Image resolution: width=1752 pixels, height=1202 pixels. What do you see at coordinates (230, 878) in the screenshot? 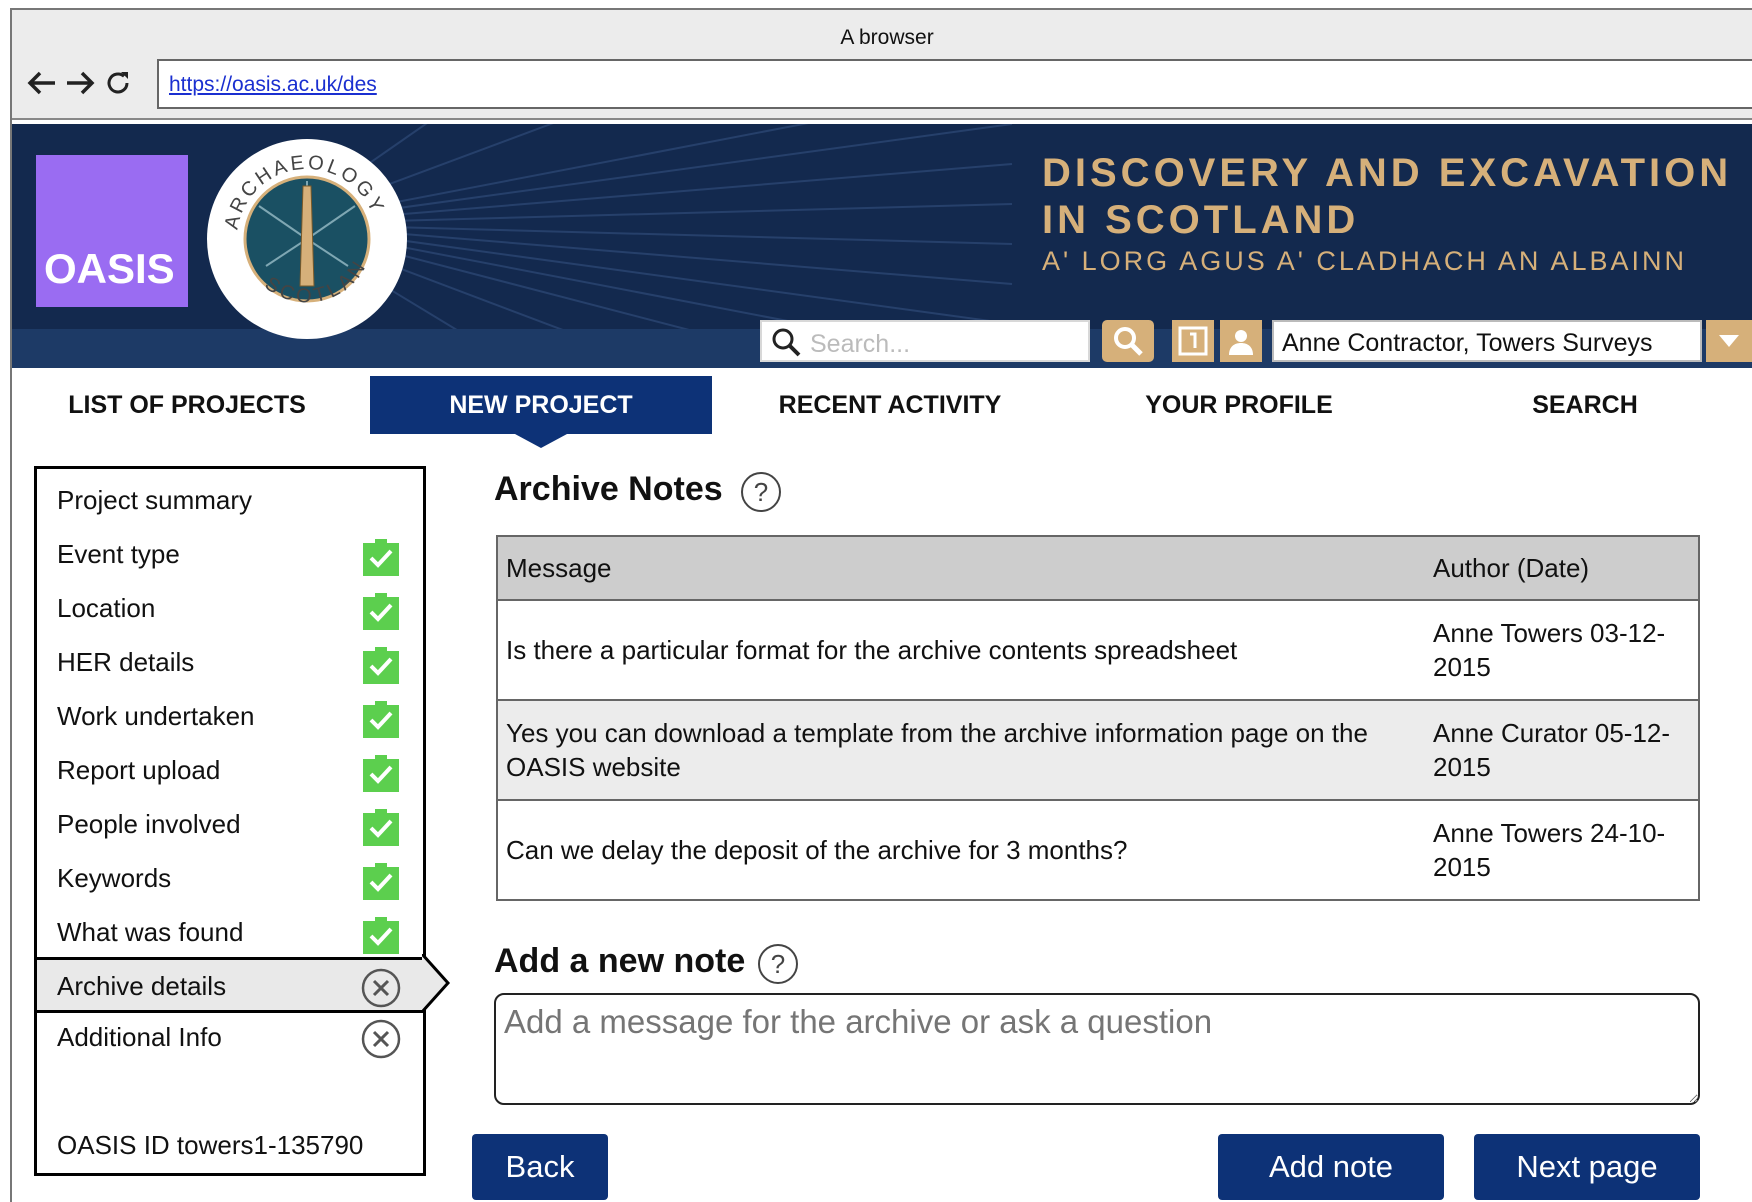
I see `sidebar-item-keywords: Keywords` at bounding box center [230, 878].